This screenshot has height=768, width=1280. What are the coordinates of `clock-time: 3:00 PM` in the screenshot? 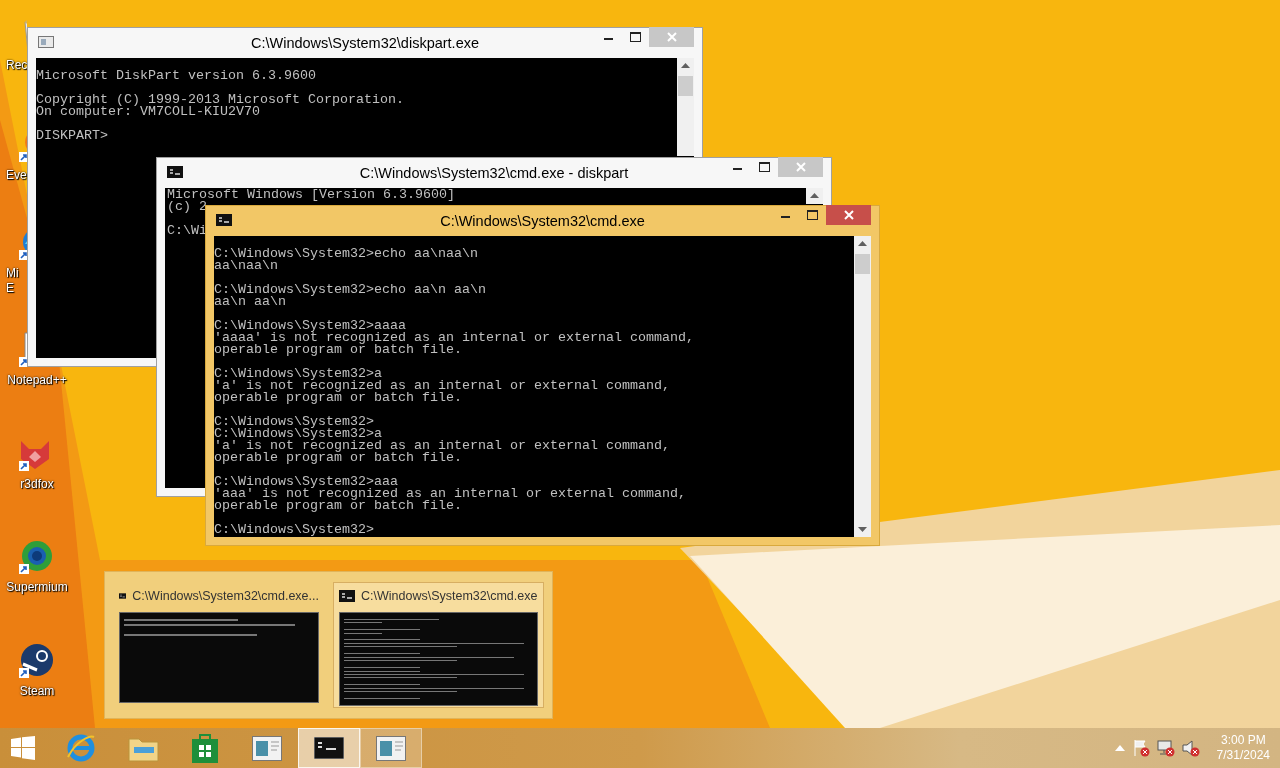 It's located at (1243, 740).